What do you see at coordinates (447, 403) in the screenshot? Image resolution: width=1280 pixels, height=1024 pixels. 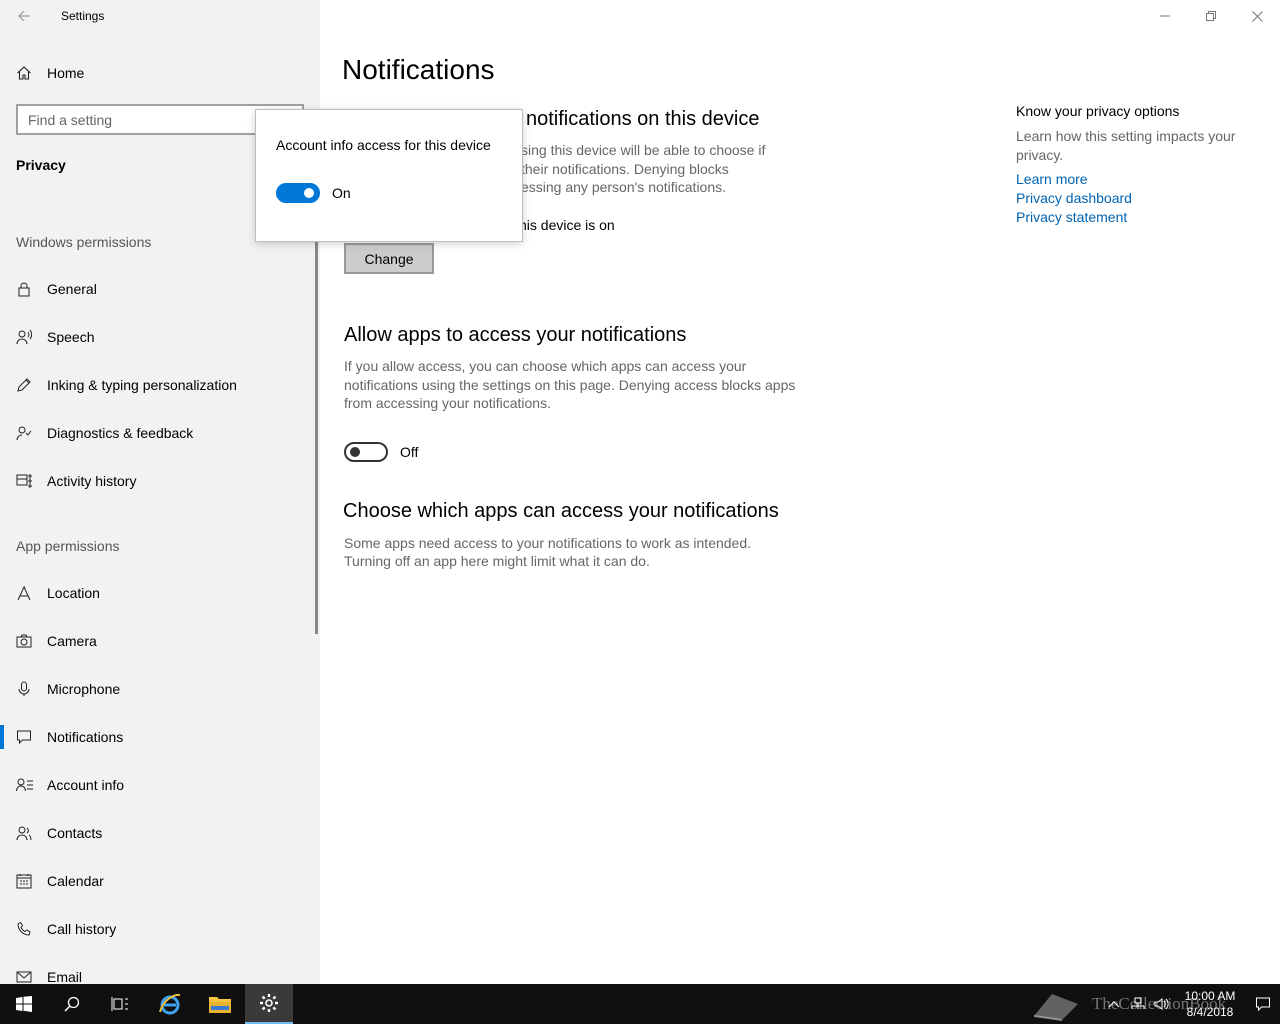 I see `section2-desc-3: from accessing your notifications.` at bounding box center [447, 403].